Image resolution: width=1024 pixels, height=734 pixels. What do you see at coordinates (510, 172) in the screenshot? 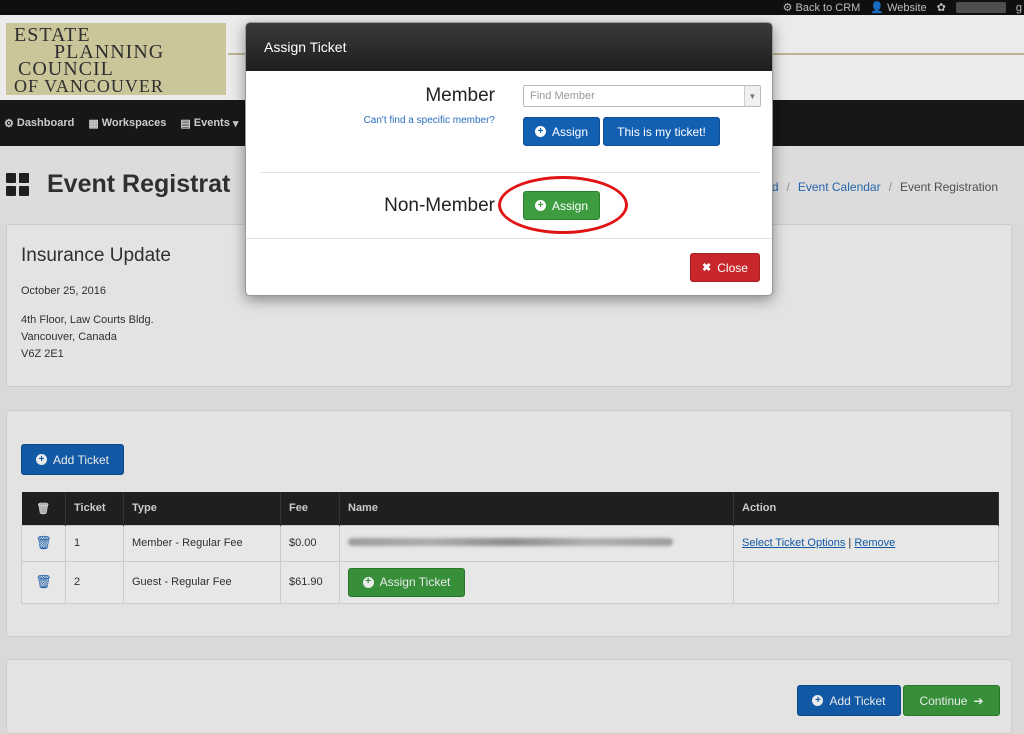
I see `modal-divider` at bounding box center [510, 172].